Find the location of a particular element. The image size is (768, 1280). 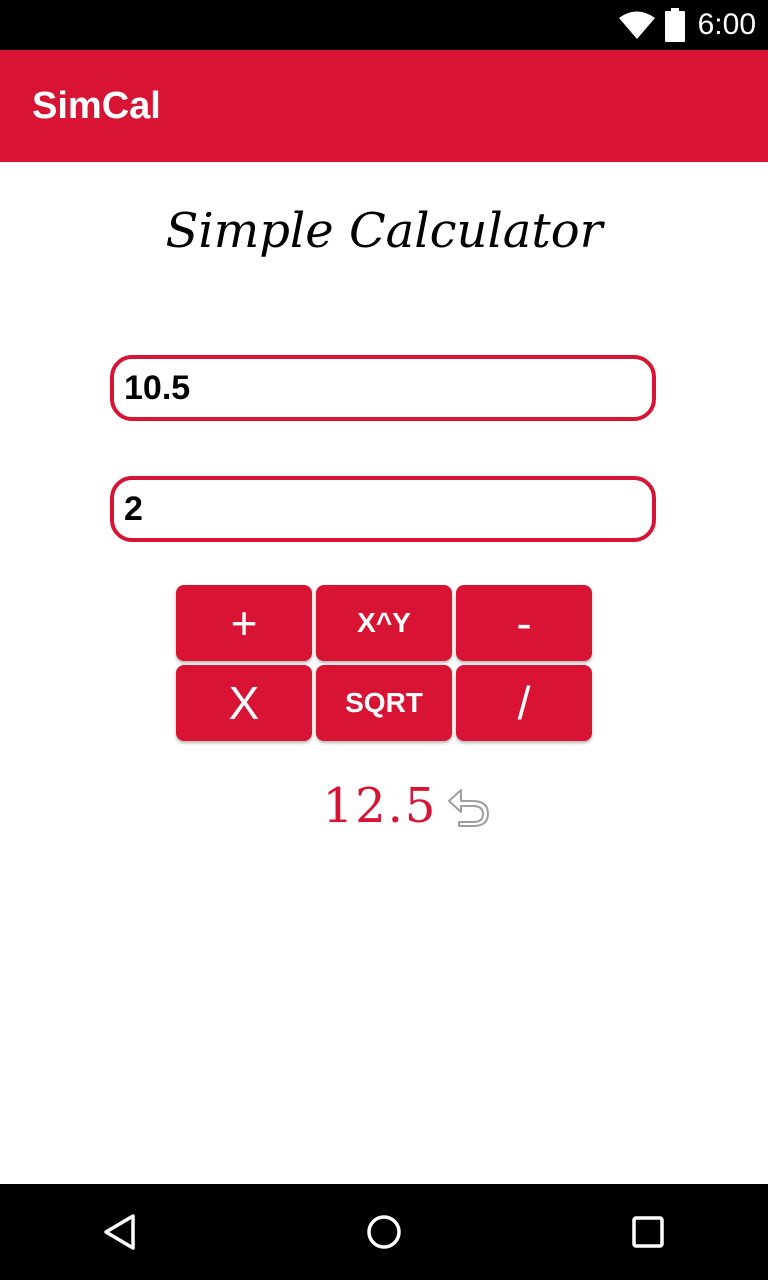

first-number-value: 10.5 is located at coordinates (157, 387).